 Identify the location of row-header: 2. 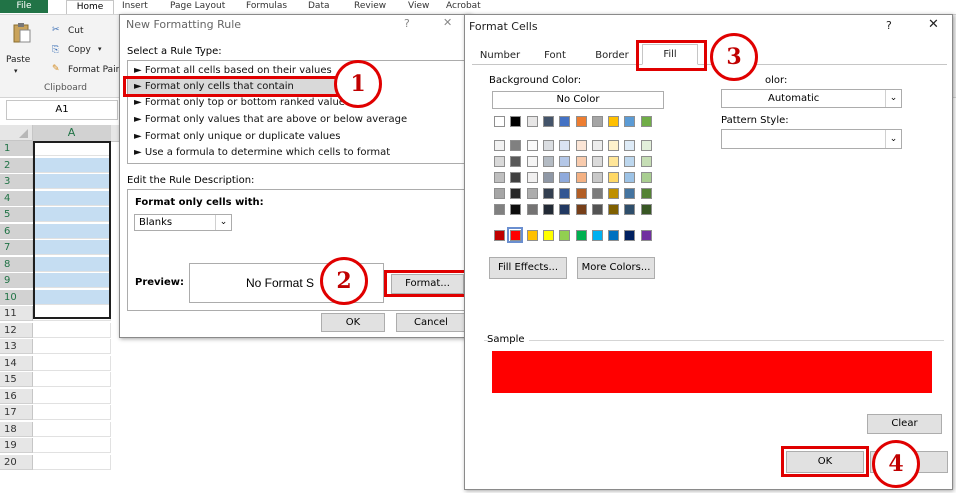
(16, 165).